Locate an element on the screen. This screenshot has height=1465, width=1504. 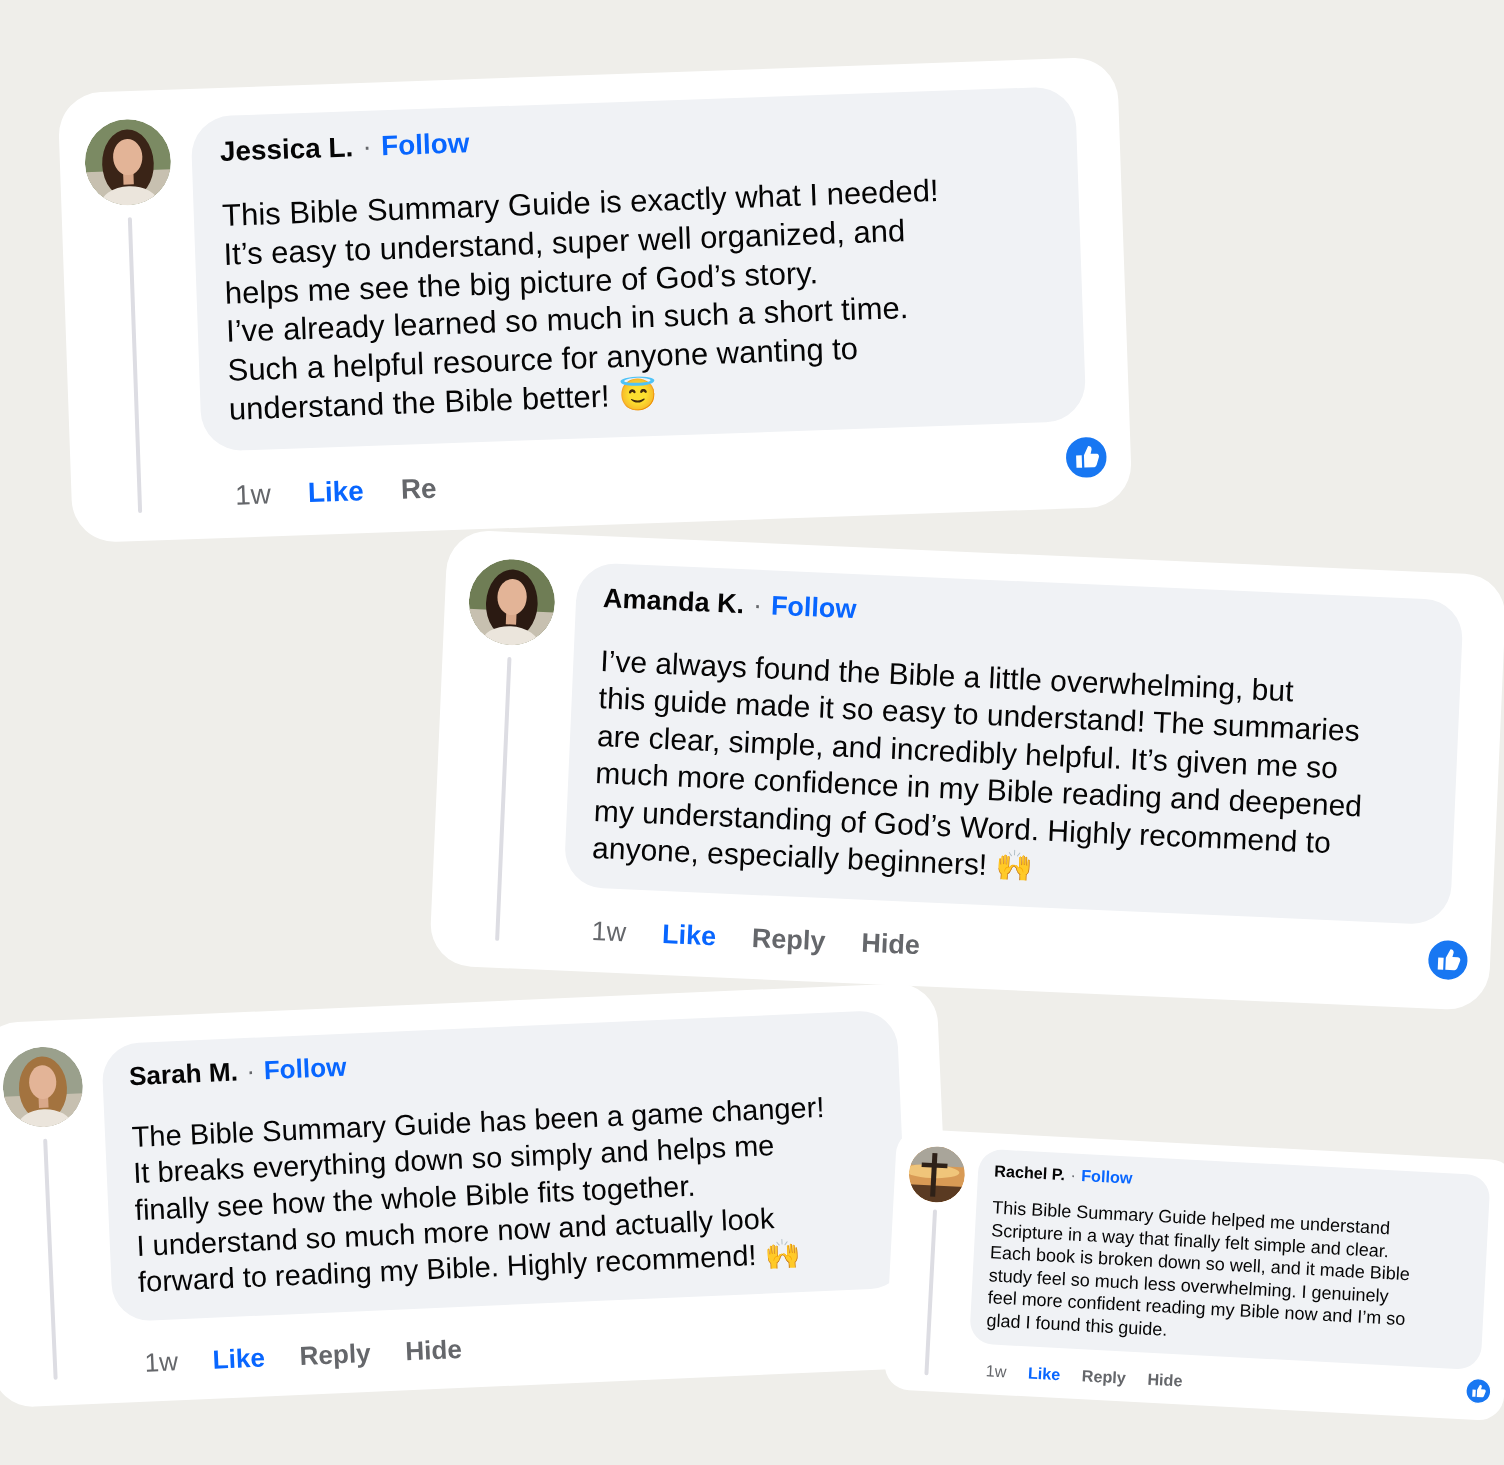
comment-text: This Bible Summary Guide is exactly what I needed! It’s easy to understand, super well organized, and helps me see the big picture of God’s story. I’ve already learned so much in such a short time. Such a helpful resource for anyone wanting to understand the Bible better! 😇 is located at coordinates (581, 300).